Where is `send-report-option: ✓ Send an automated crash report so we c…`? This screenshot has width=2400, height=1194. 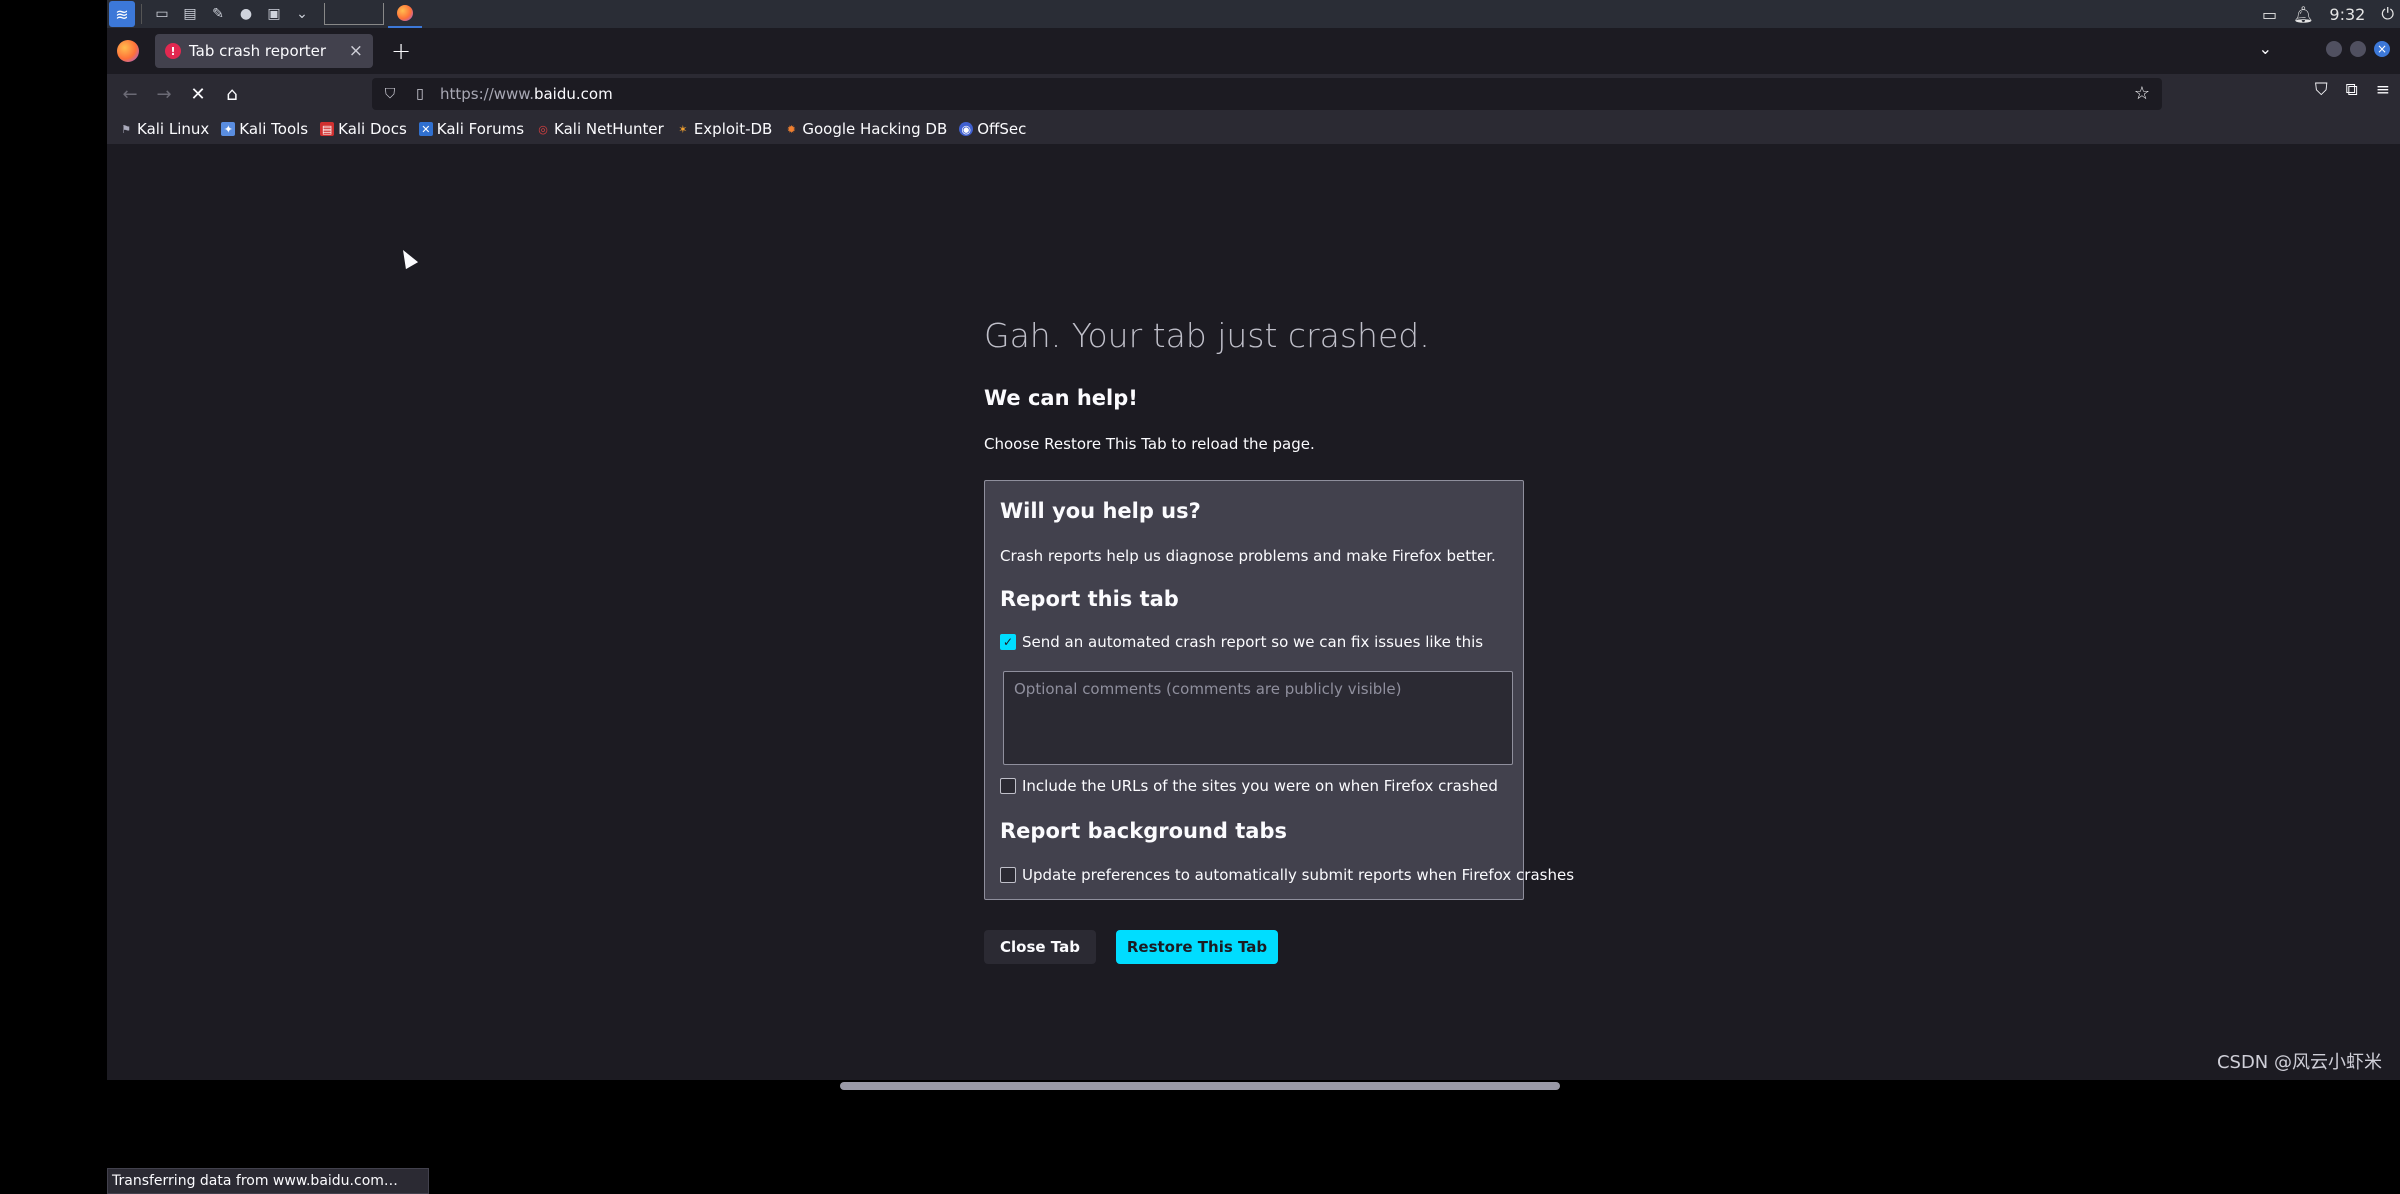
send-report-option: ✓ Send an automated crash report so we c… is located at coordinates (1241, 642).